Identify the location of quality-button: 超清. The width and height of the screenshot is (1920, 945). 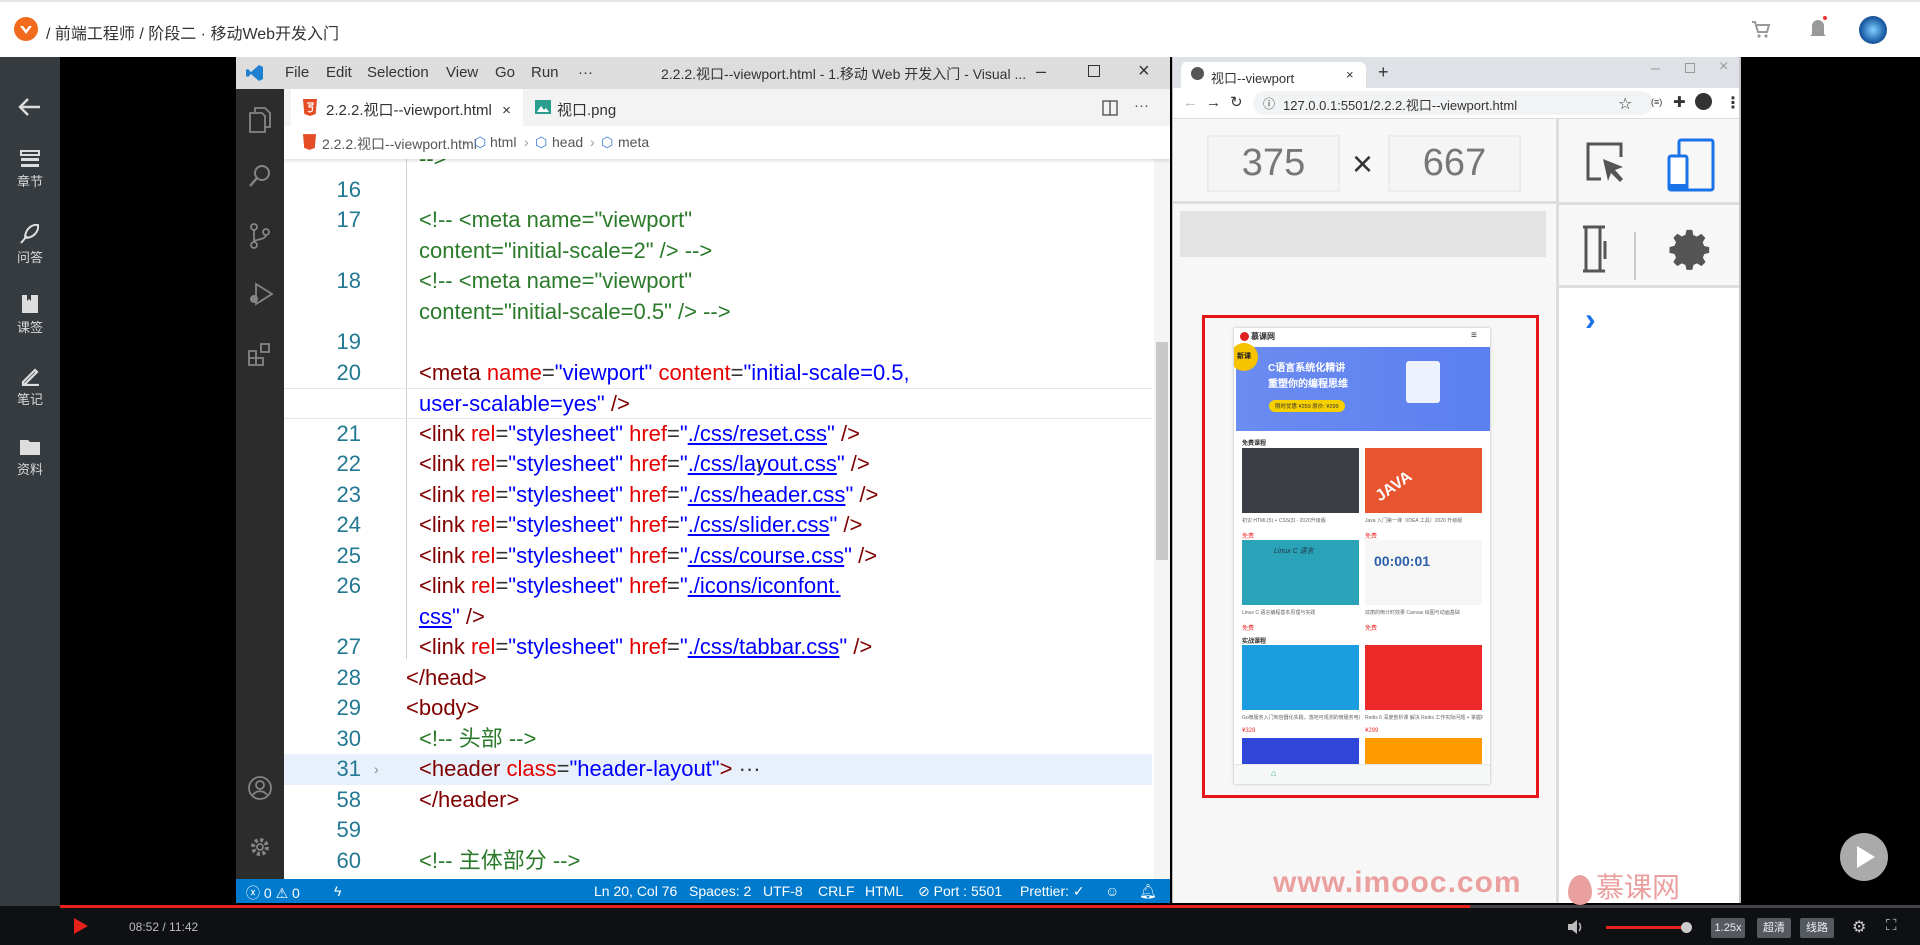
(1774, 928).